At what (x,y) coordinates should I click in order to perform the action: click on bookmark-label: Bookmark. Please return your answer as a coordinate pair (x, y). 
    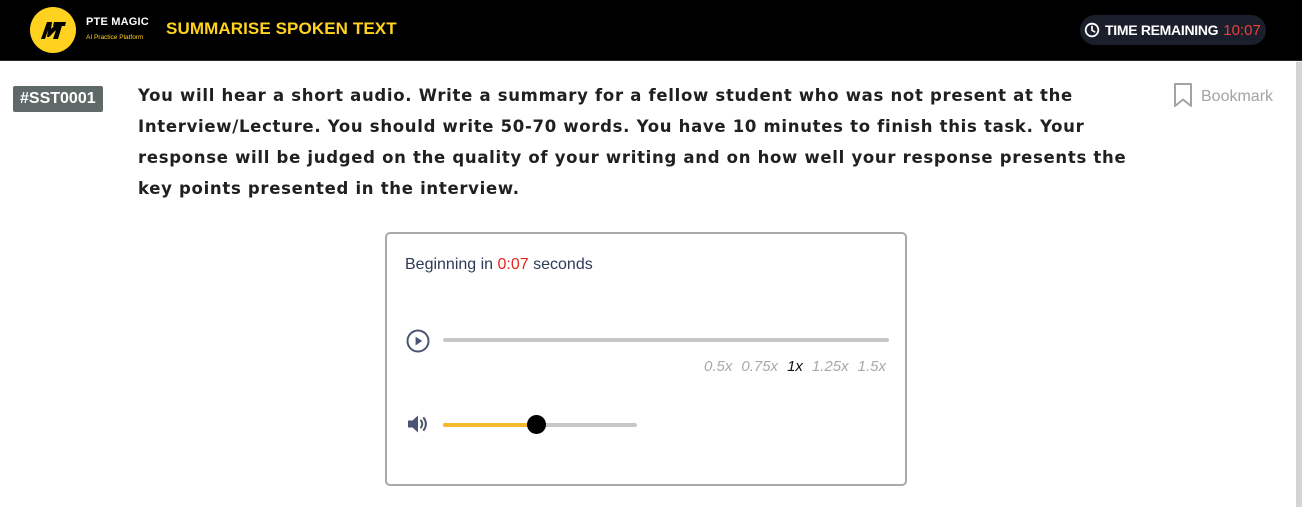
    Looking at the image, I should click on (1237, 96).